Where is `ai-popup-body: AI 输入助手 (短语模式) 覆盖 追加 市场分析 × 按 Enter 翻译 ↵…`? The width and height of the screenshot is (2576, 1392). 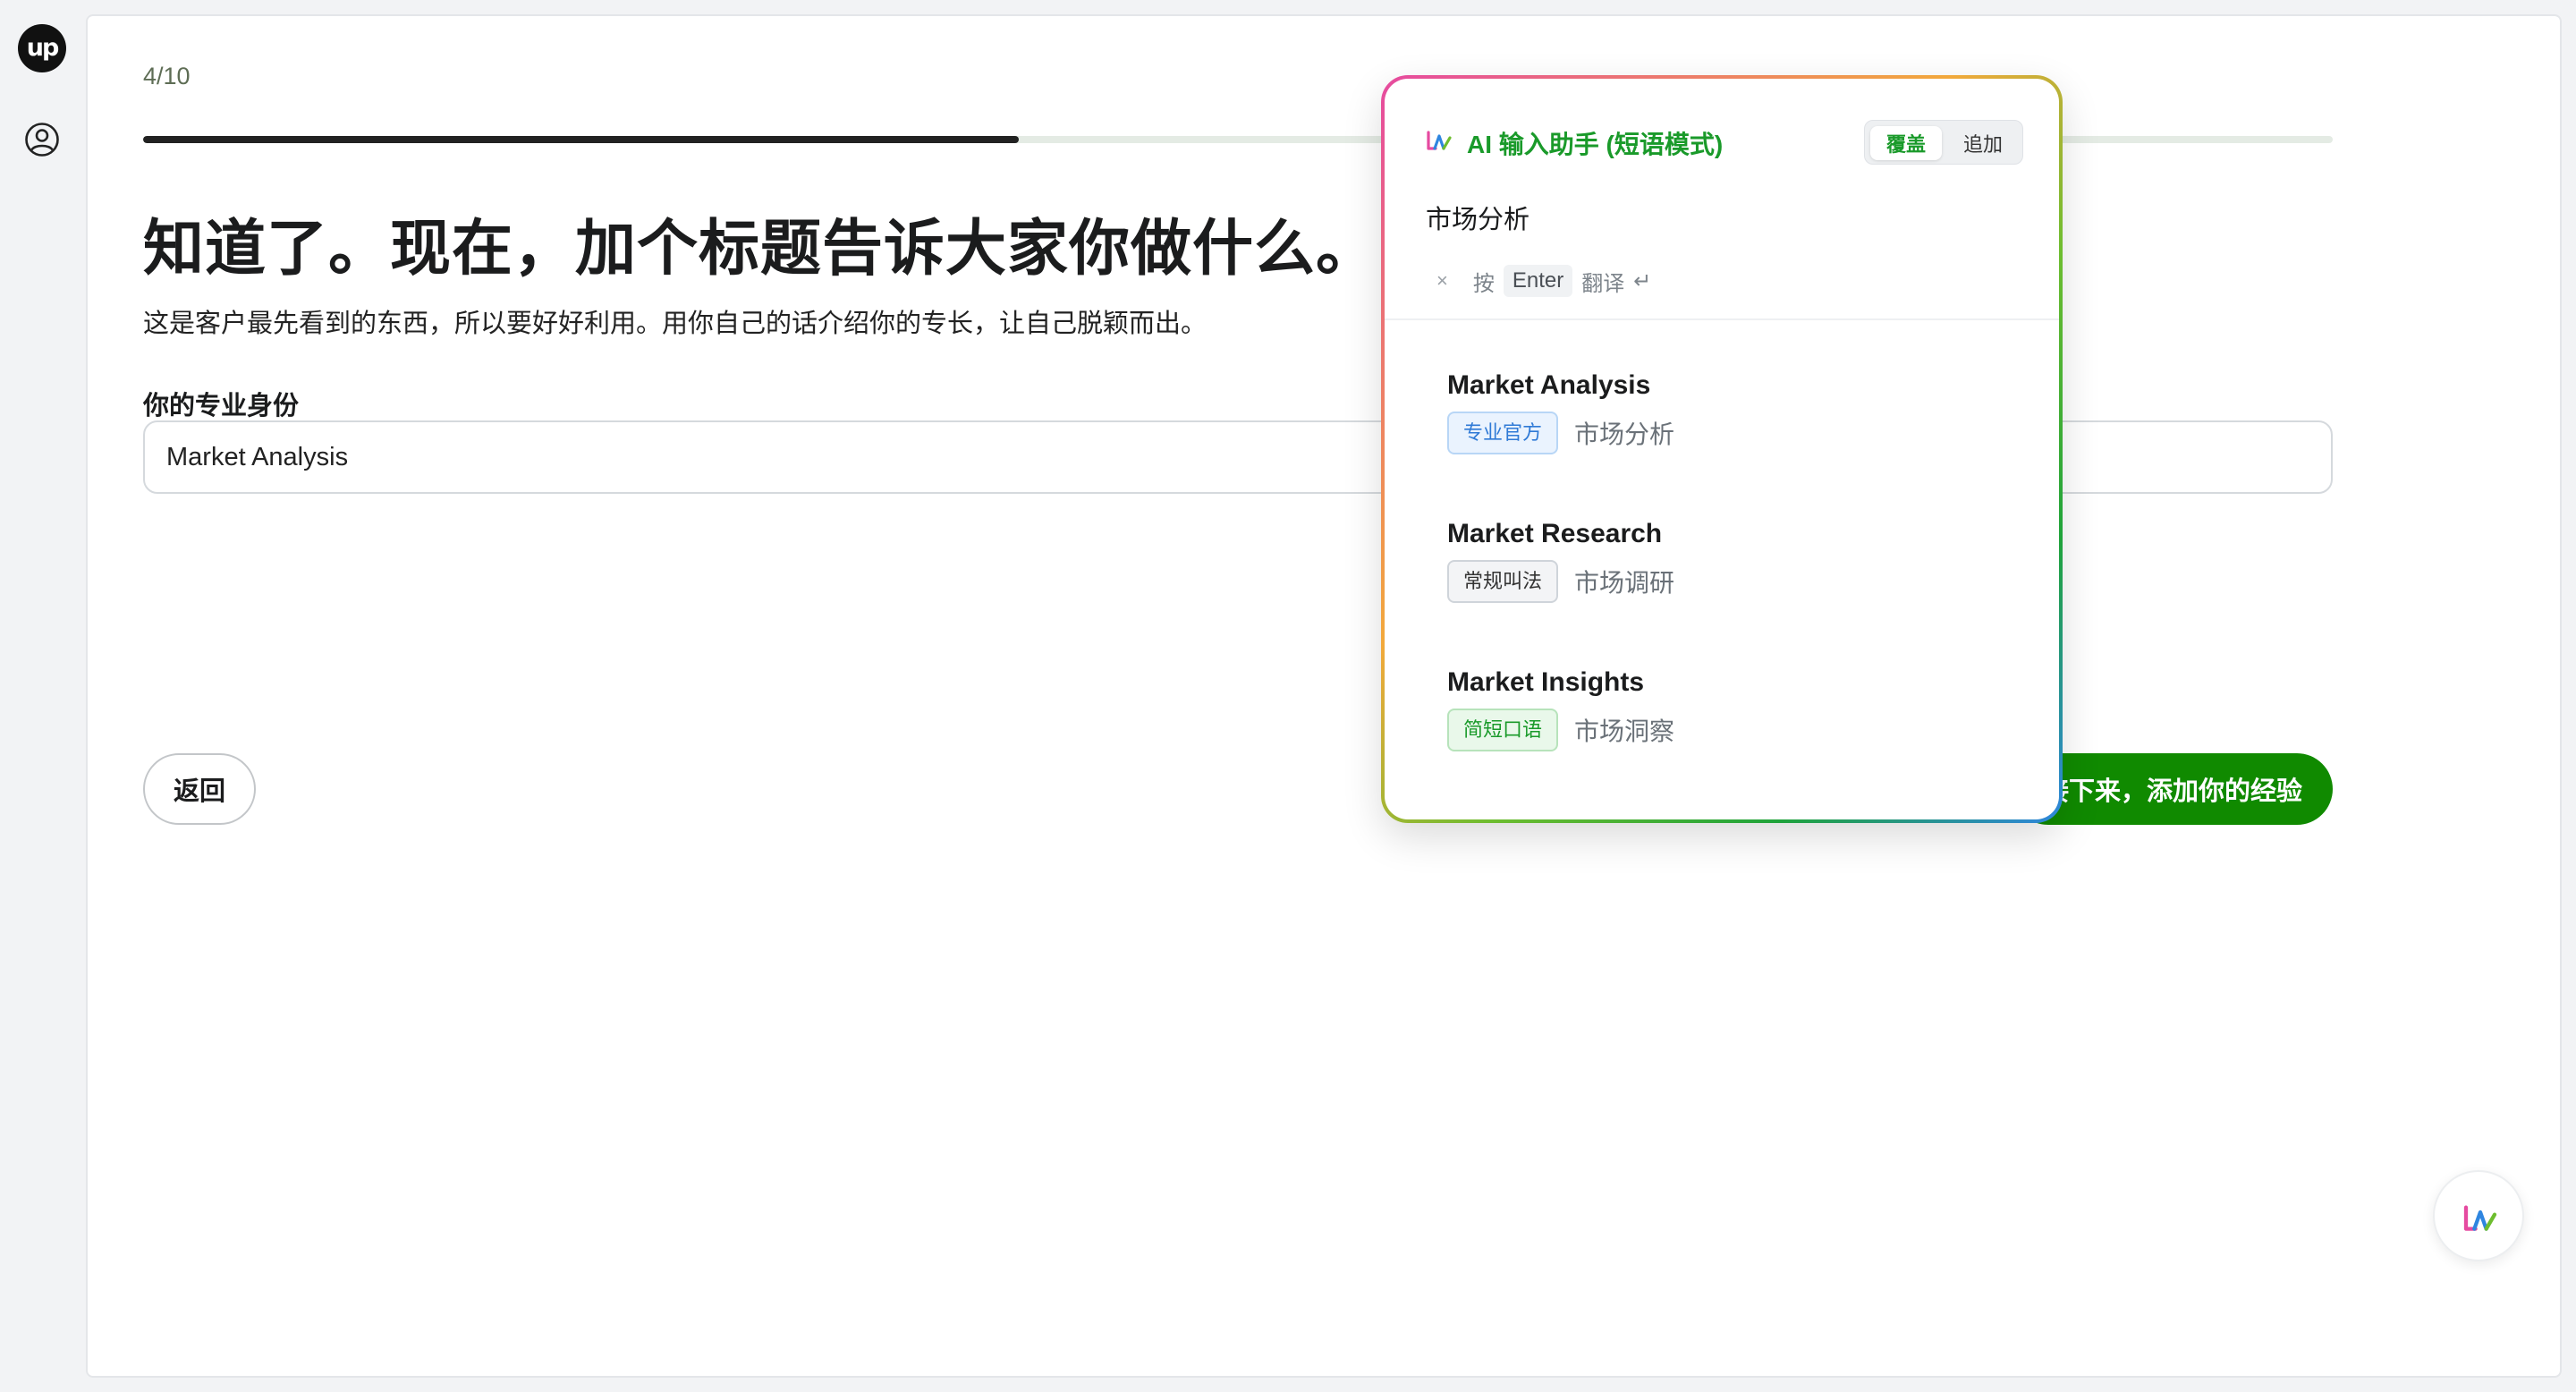 ai-popup-body: AI 输入助手 (短语模式) 覆盖 追加 市场分析 × 按 Enter 翻译 ↵… is located at coordinates (1722, 449).